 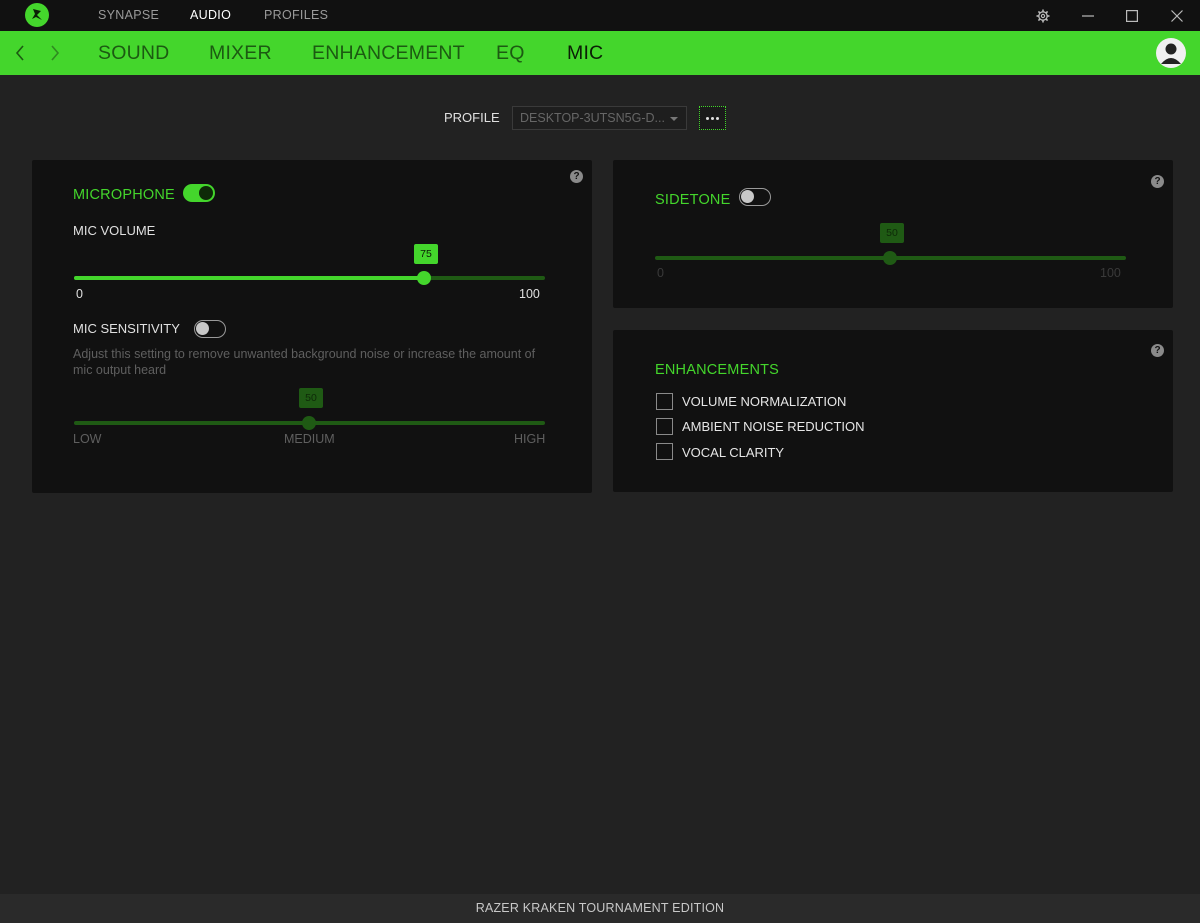 What do you see at coordinates (388, 53) in the screenshot?
I see `tab-enhancement: ENHANCEMENT` at bounding box center [388, 53].